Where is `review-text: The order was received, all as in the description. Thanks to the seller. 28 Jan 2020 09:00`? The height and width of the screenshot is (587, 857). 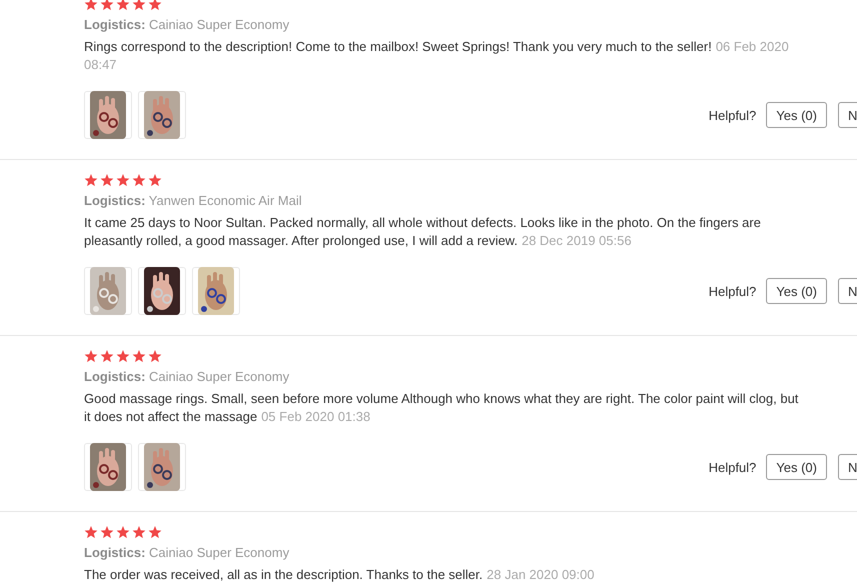
review-text: The order was received, all as in the description. Thanks to the seller. 28 Jan 2020 09:00 is located at coordinates (340, 575).